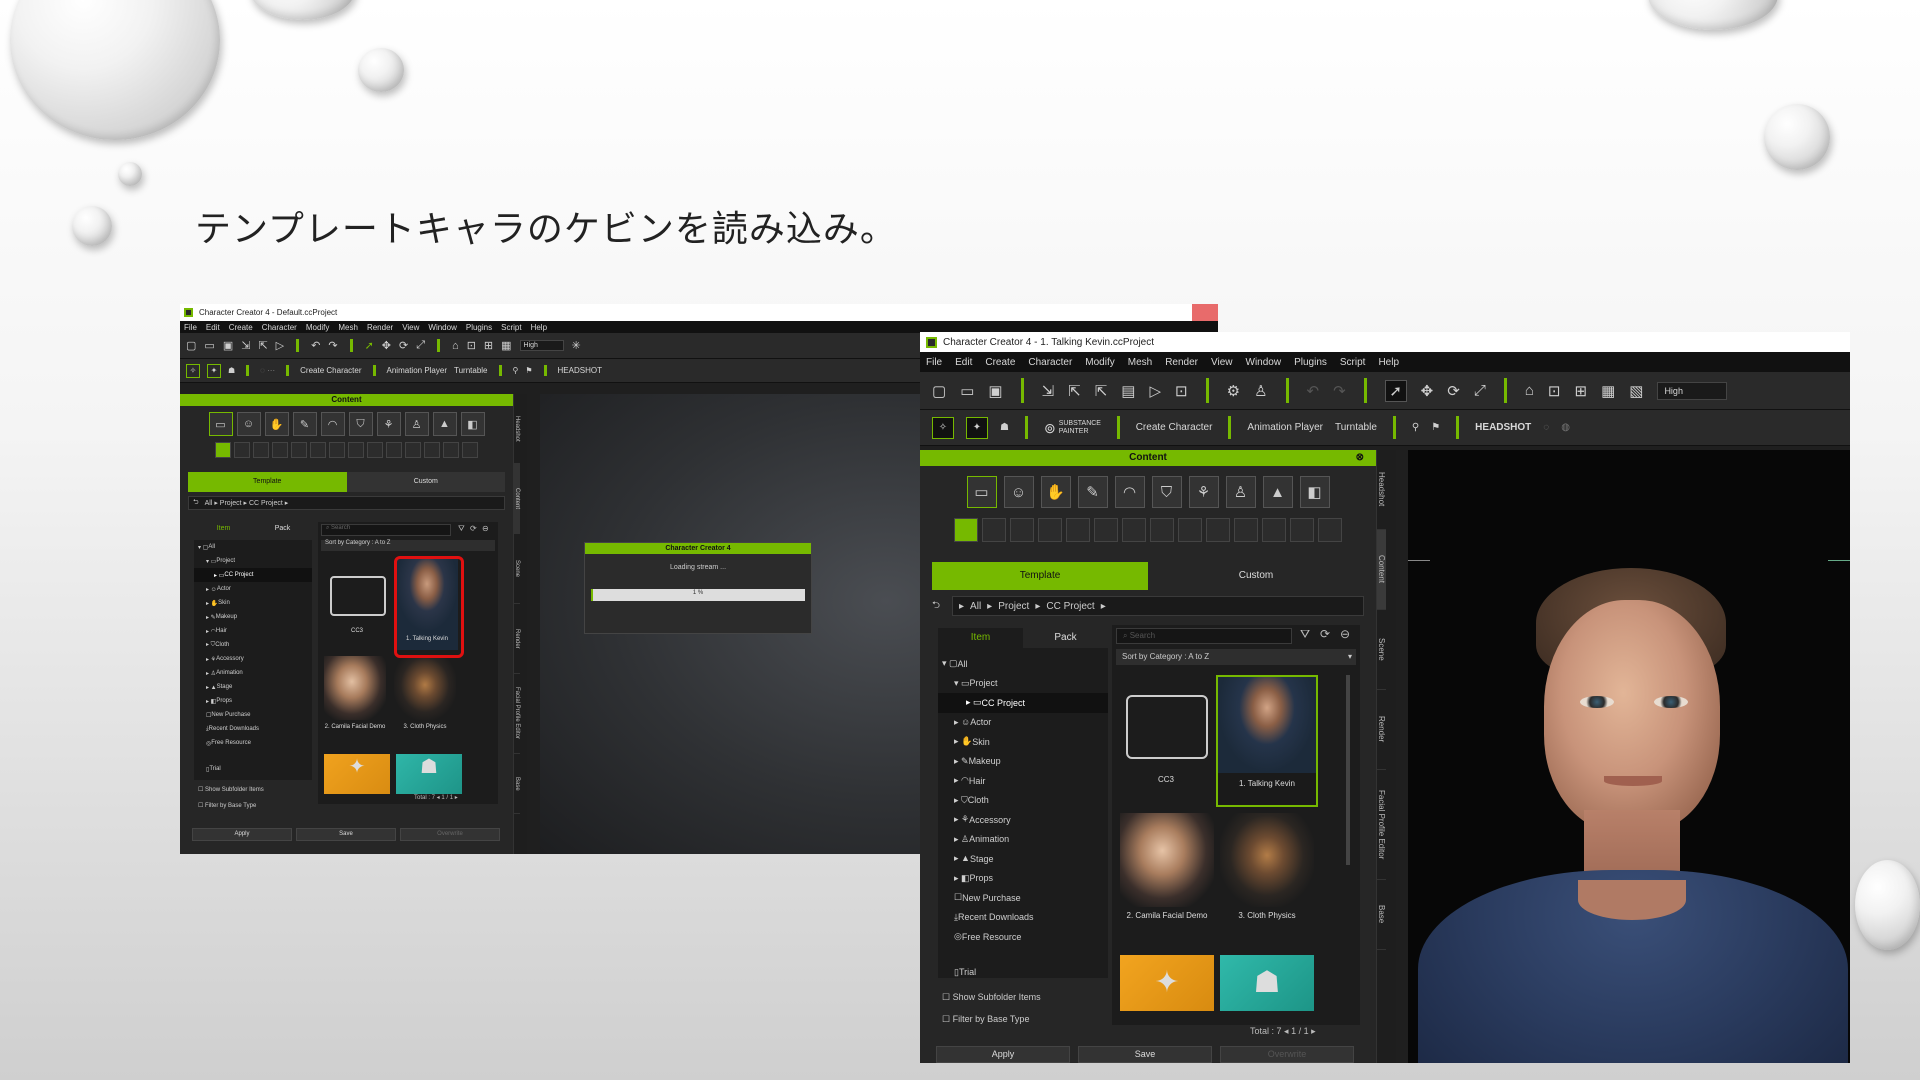  Describe the element at coordinates (517, 569) in the screenshot. I see `side-tab-scene: Scene` at that location.